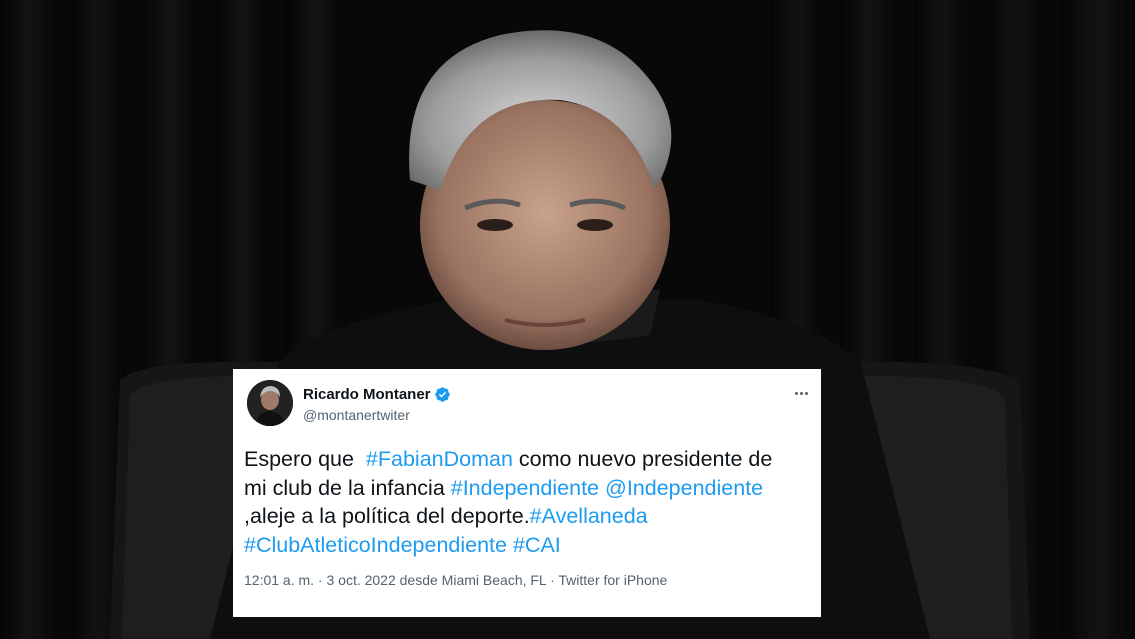 Image resolution: width=1135 pixels, height=639 pixels. What do you see at coordinates (347, 487) in the screenshot?
I see `tweet-text-segment: mi club de la infancia` at bounding box center [347, 487].